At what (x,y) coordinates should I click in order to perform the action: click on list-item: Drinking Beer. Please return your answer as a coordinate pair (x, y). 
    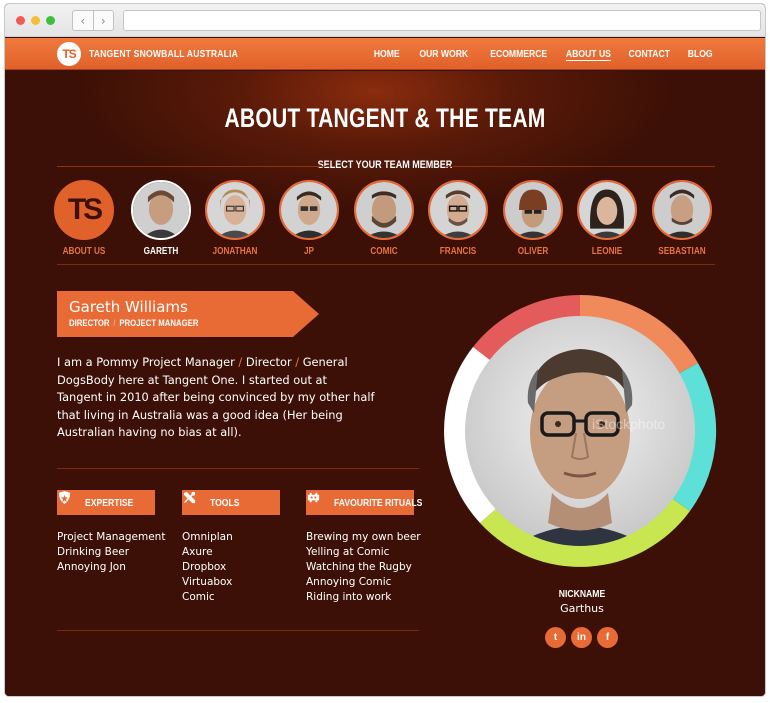
    Looking at the image, I should click on (93, 552).